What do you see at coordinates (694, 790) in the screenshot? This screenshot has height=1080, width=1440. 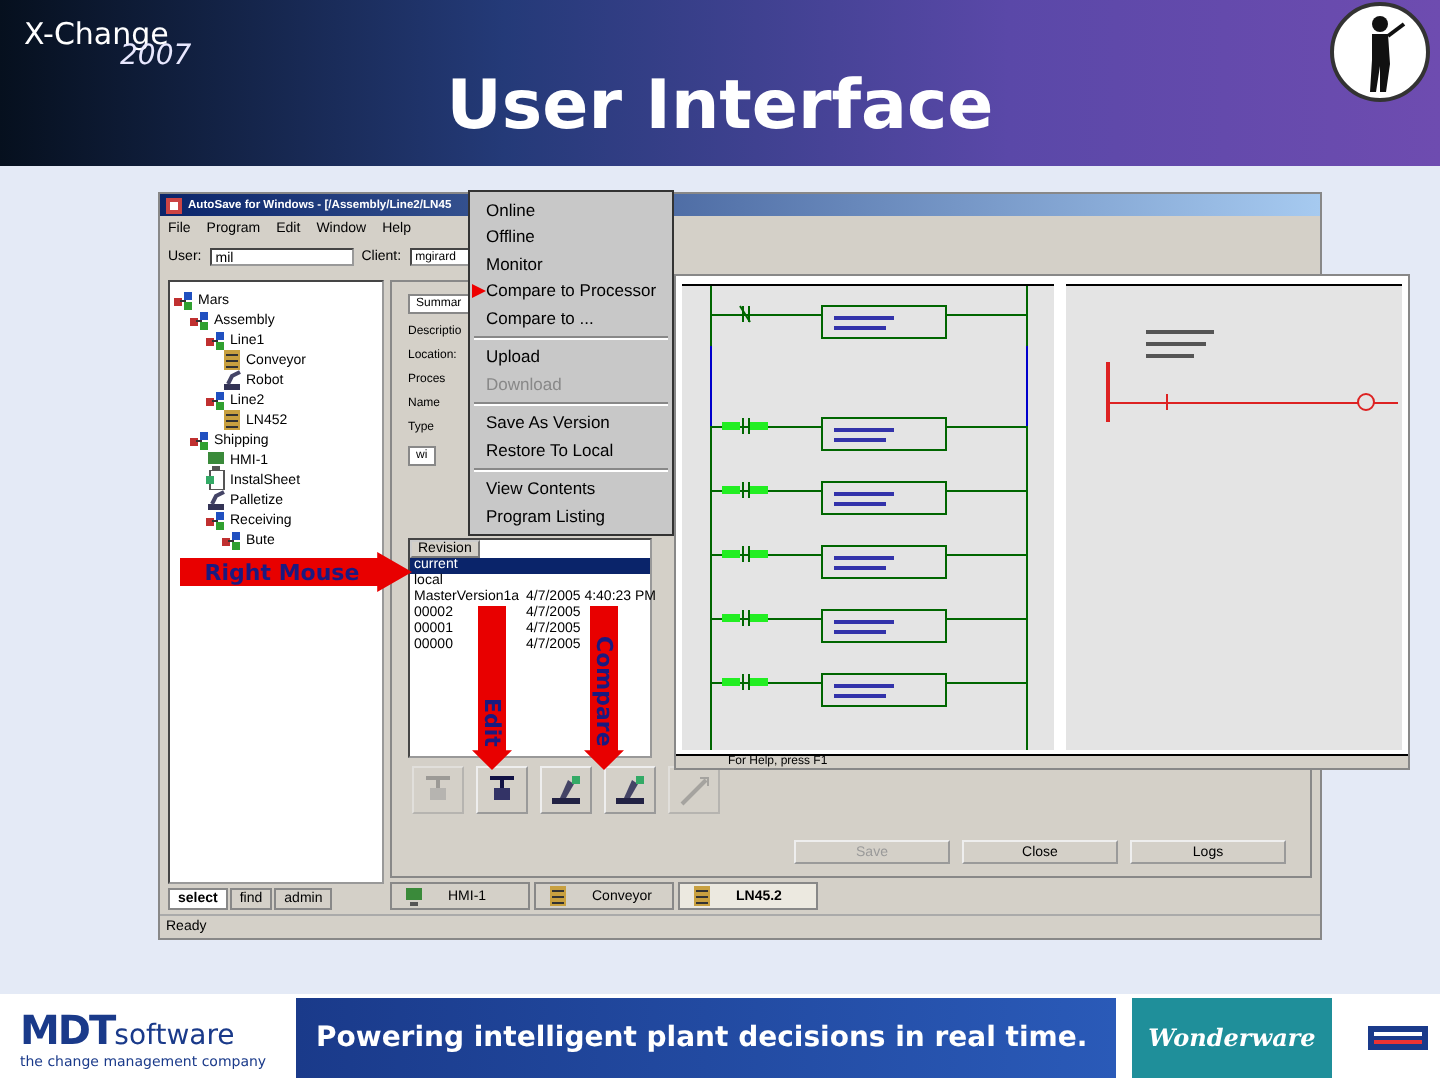 I see `pencil-icon` at bounding box center [694, 790].